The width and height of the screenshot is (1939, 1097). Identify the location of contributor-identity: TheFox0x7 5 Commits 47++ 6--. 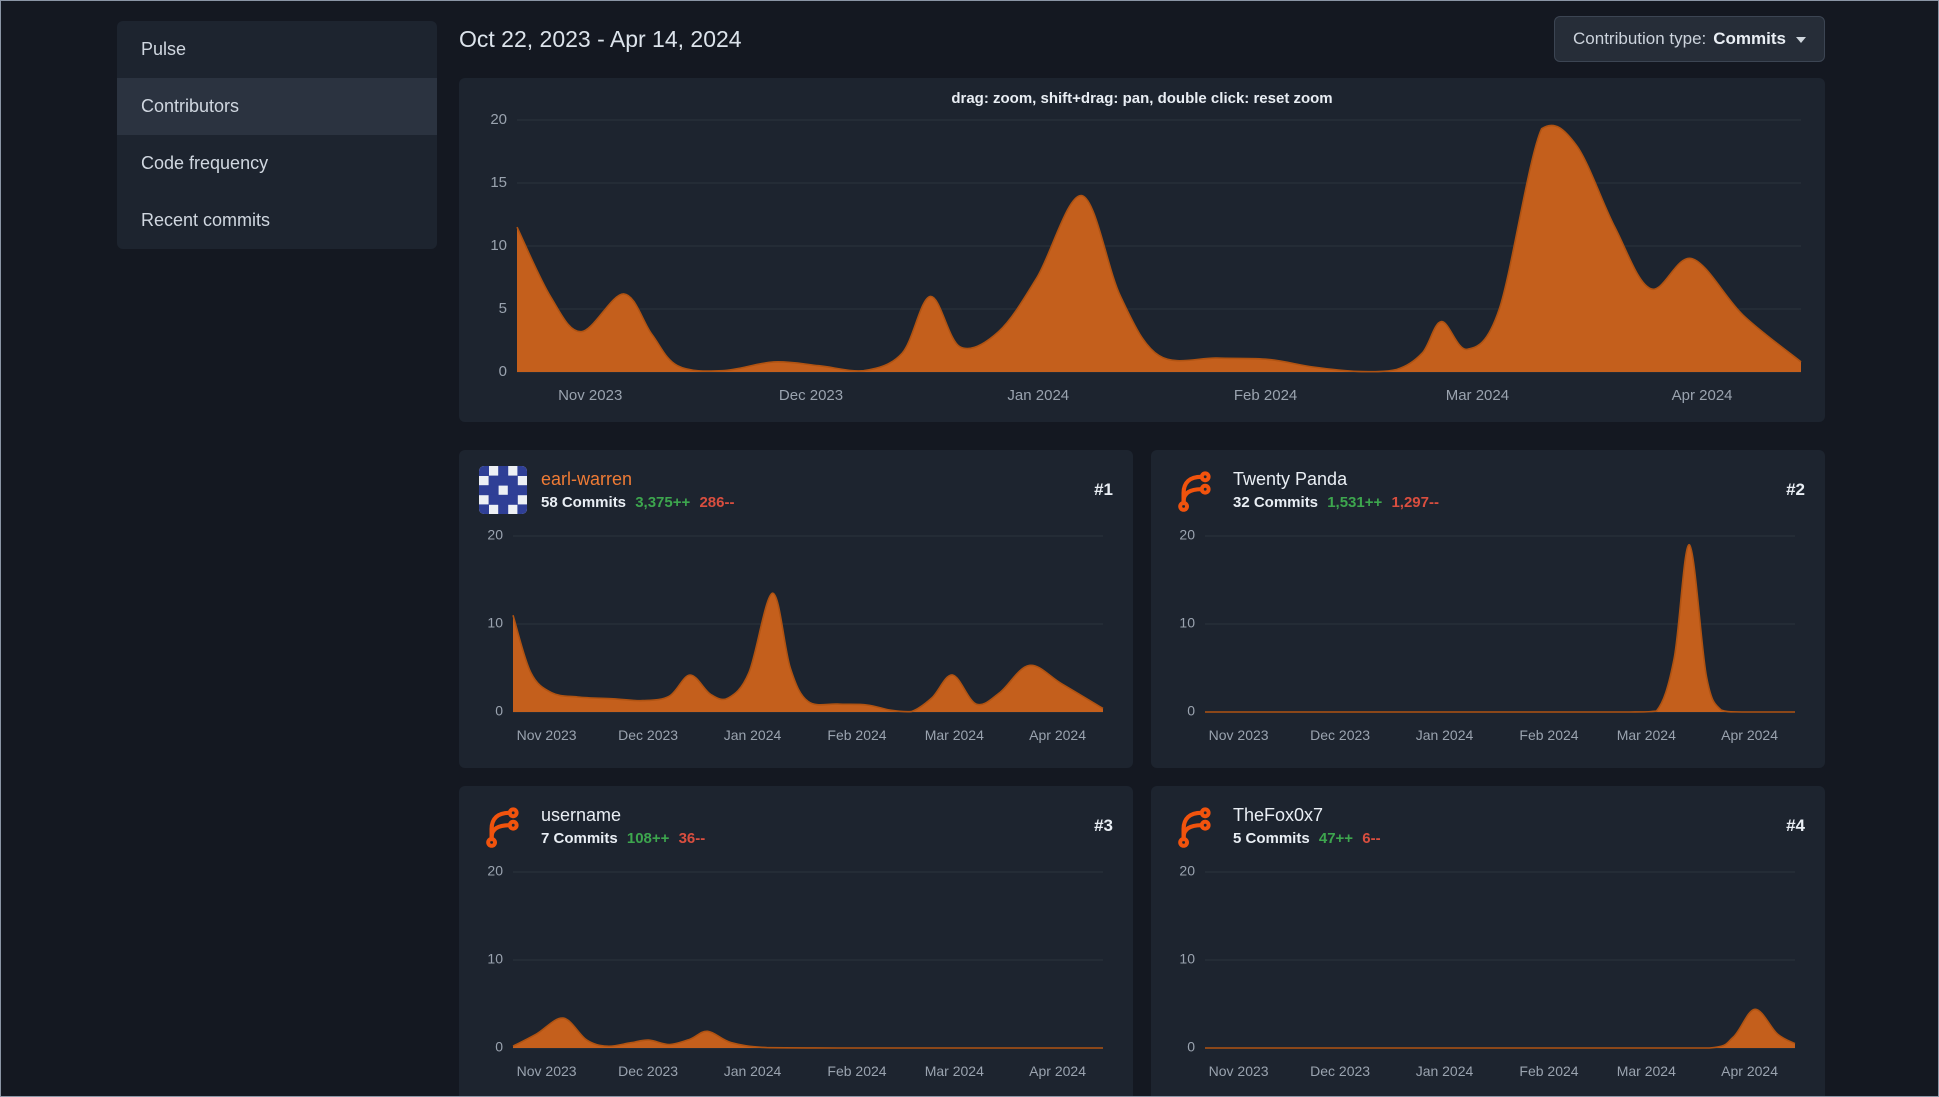
(1496, 826).